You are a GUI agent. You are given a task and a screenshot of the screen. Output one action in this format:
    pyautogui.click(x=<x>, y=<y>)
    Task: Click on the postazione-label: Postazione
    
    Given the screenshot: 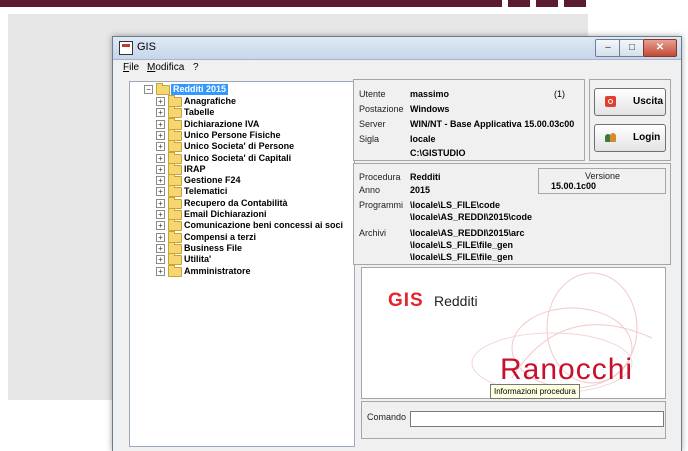 What is the action you would take?
    pyautogui.click(x=381, y=109)
    